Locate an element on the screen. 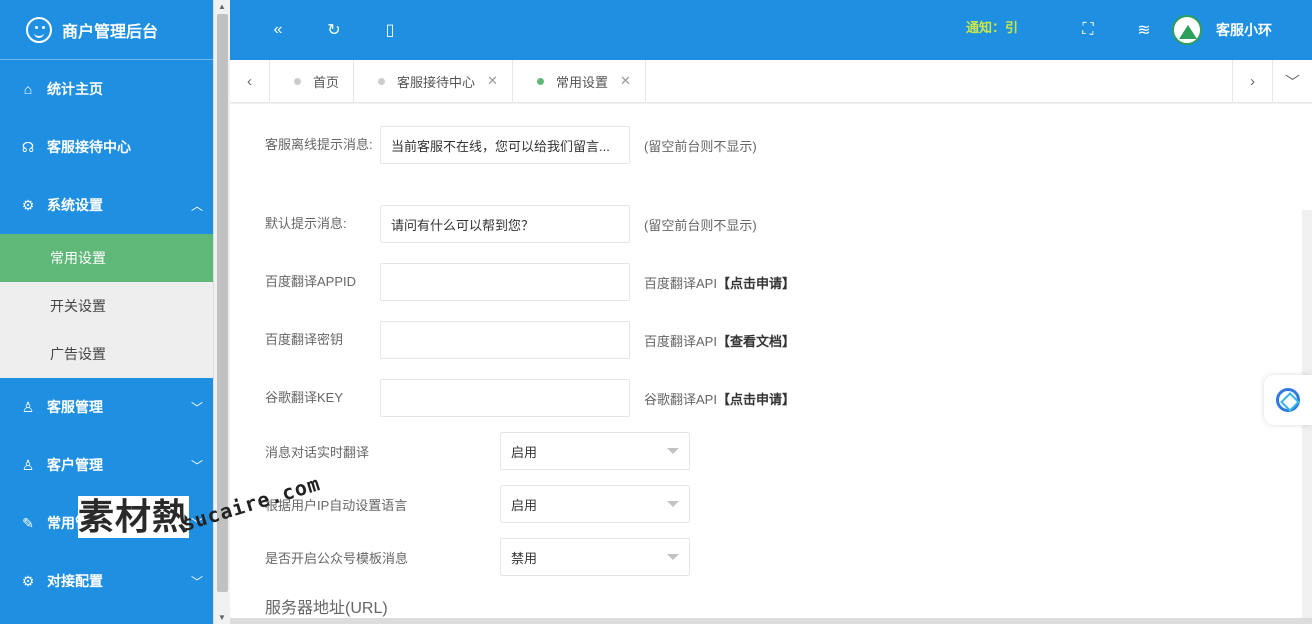 This screenshot has width=1312, height=624. username: 客服小环 is located at coordinates (1244, 30).